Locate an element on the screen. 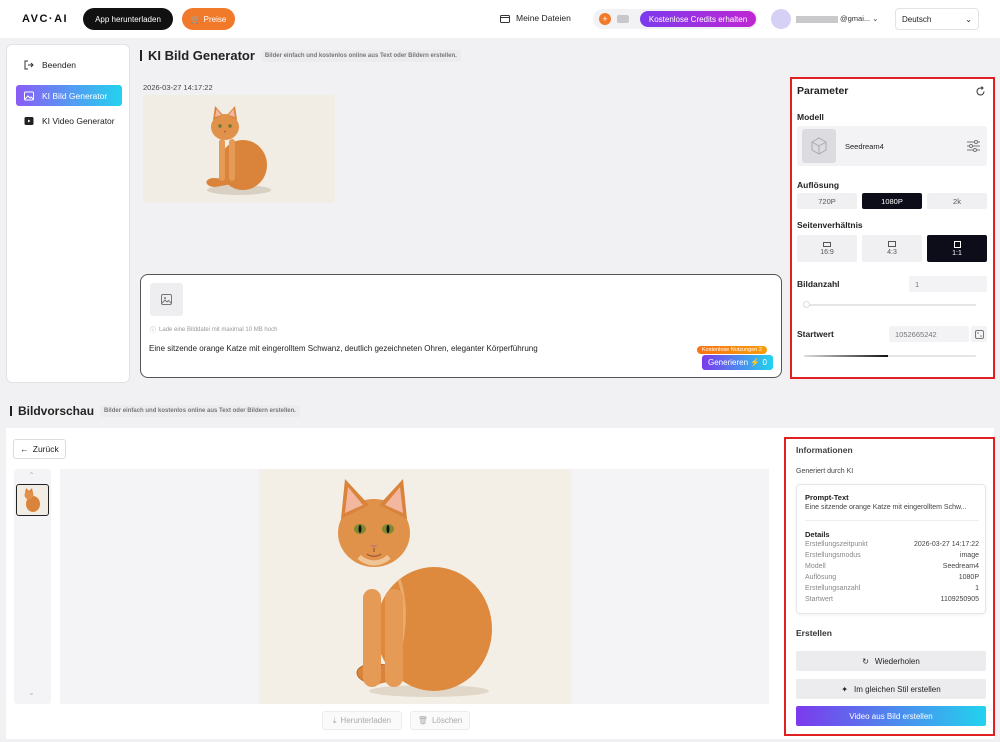 Image resolution: width=1000 pixels, height=742 pixels. aspect-label: 4:3 is located at coordinates (892, 252).